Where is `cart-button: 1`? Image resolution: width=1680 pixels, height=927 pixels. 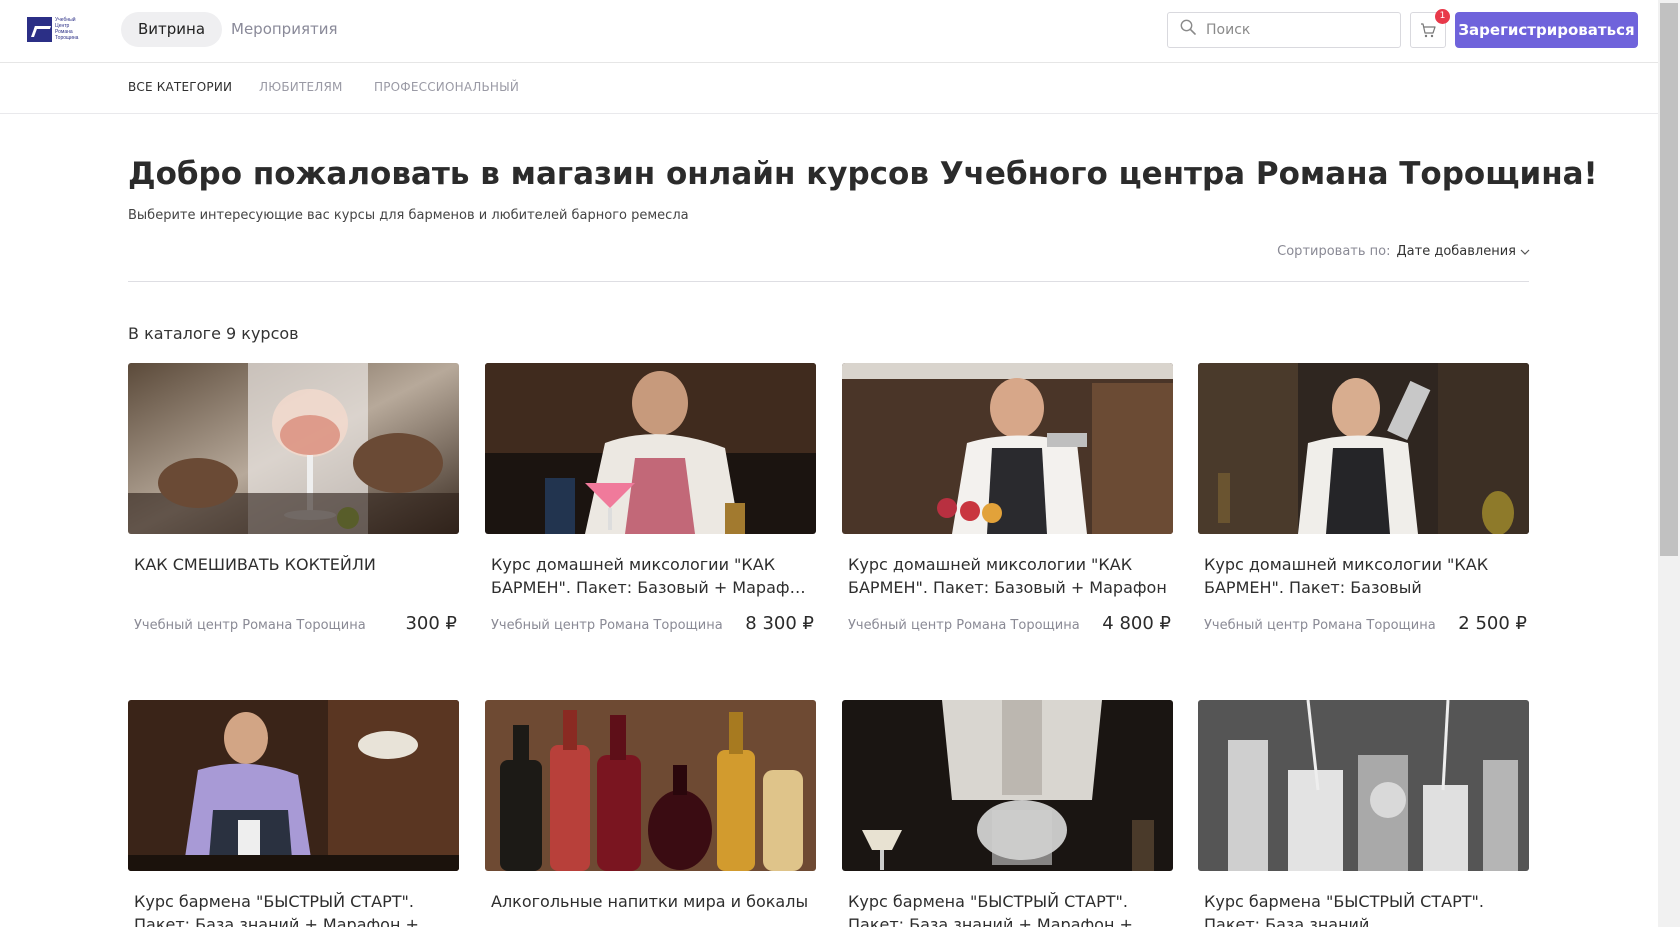
cart-button: 1 is located at coordinates (1430, 28).